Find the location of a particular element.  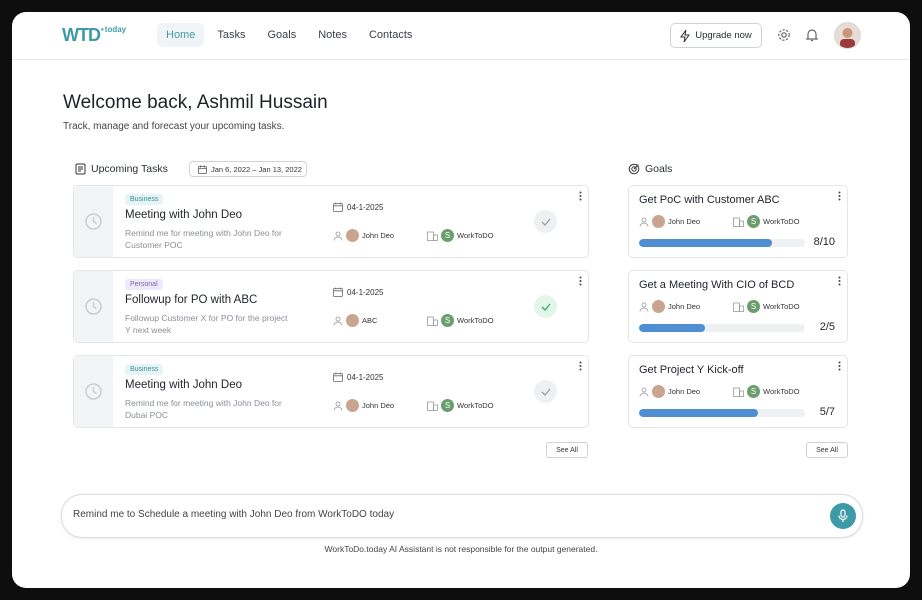

task-tag-badge: Personal is located at coordinates (144, 284).